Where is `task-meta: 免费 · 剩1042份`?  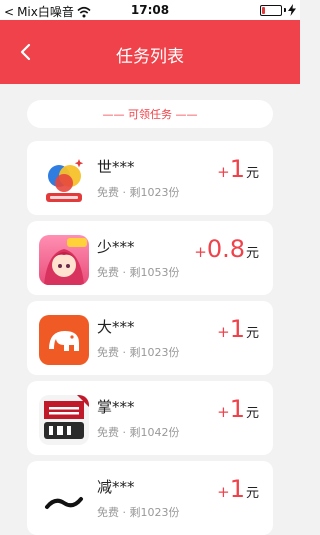 task-meta: 免费 · 剩1042份 is located at coordinates (138, 432).